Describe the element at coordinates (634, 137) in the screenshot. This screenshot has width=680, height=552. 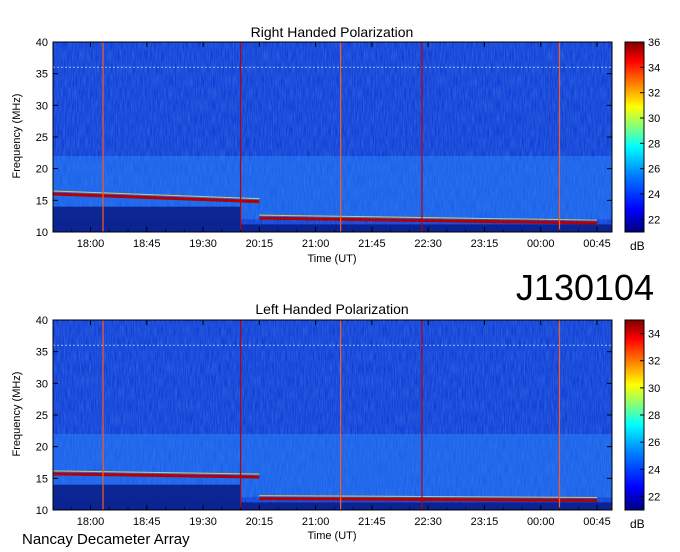
I see `colorbar-gradient` at that location.